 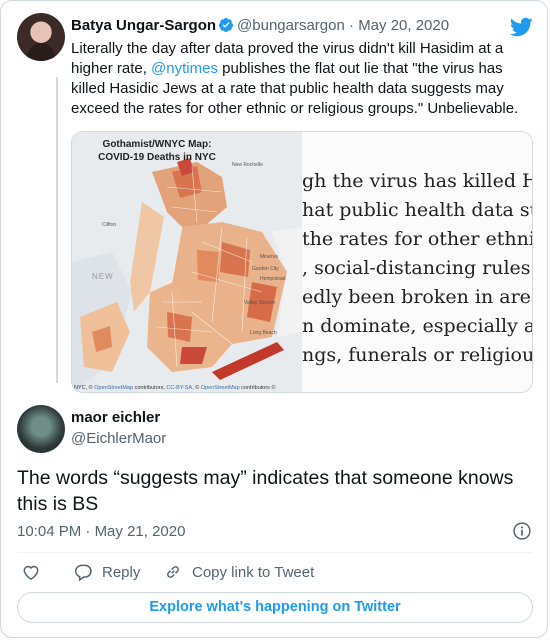 I want to click on reply-author-name: maor eichler, so click(x=115, y=417).